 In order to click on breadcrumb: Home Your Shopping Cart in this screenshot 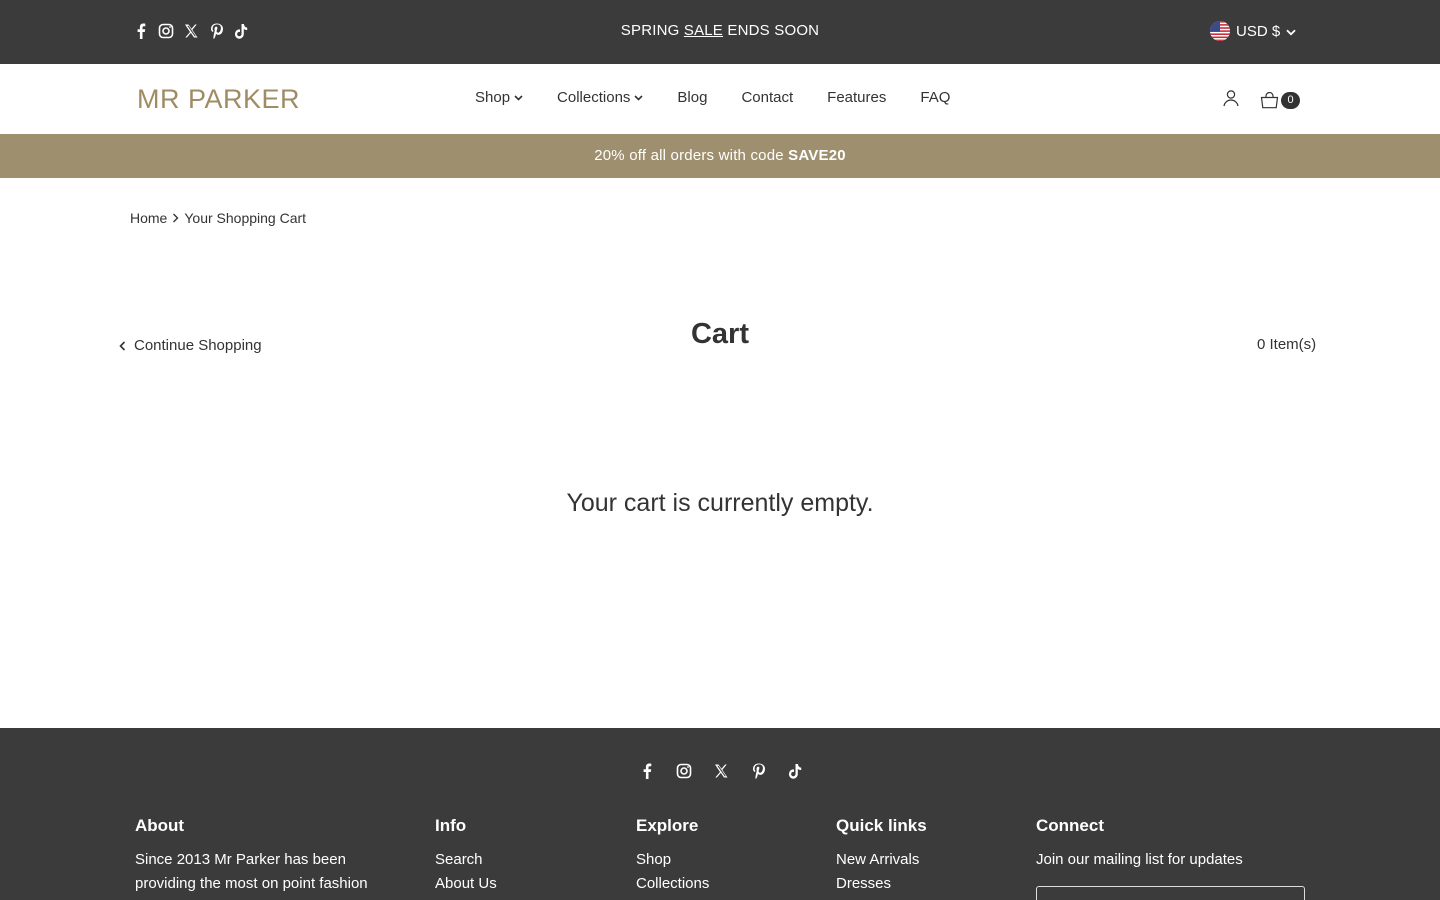, I will do `click(218, 218)`.